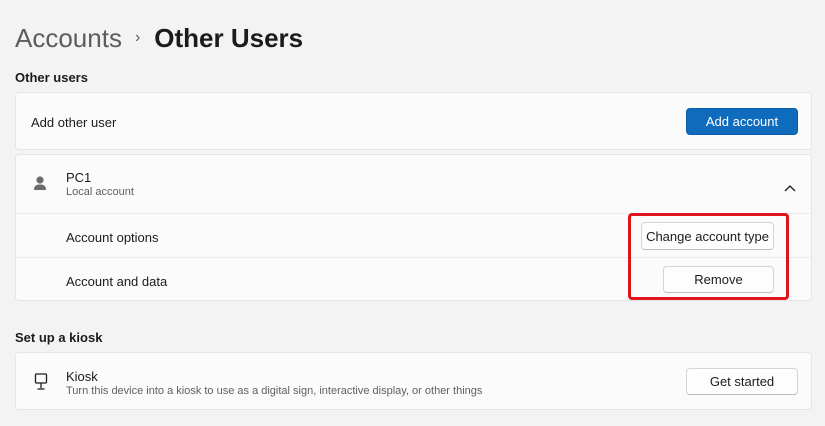 This screenshot has height=426, width=825. I want to click on add-other-user-label: Add other user, so click(74, 122).